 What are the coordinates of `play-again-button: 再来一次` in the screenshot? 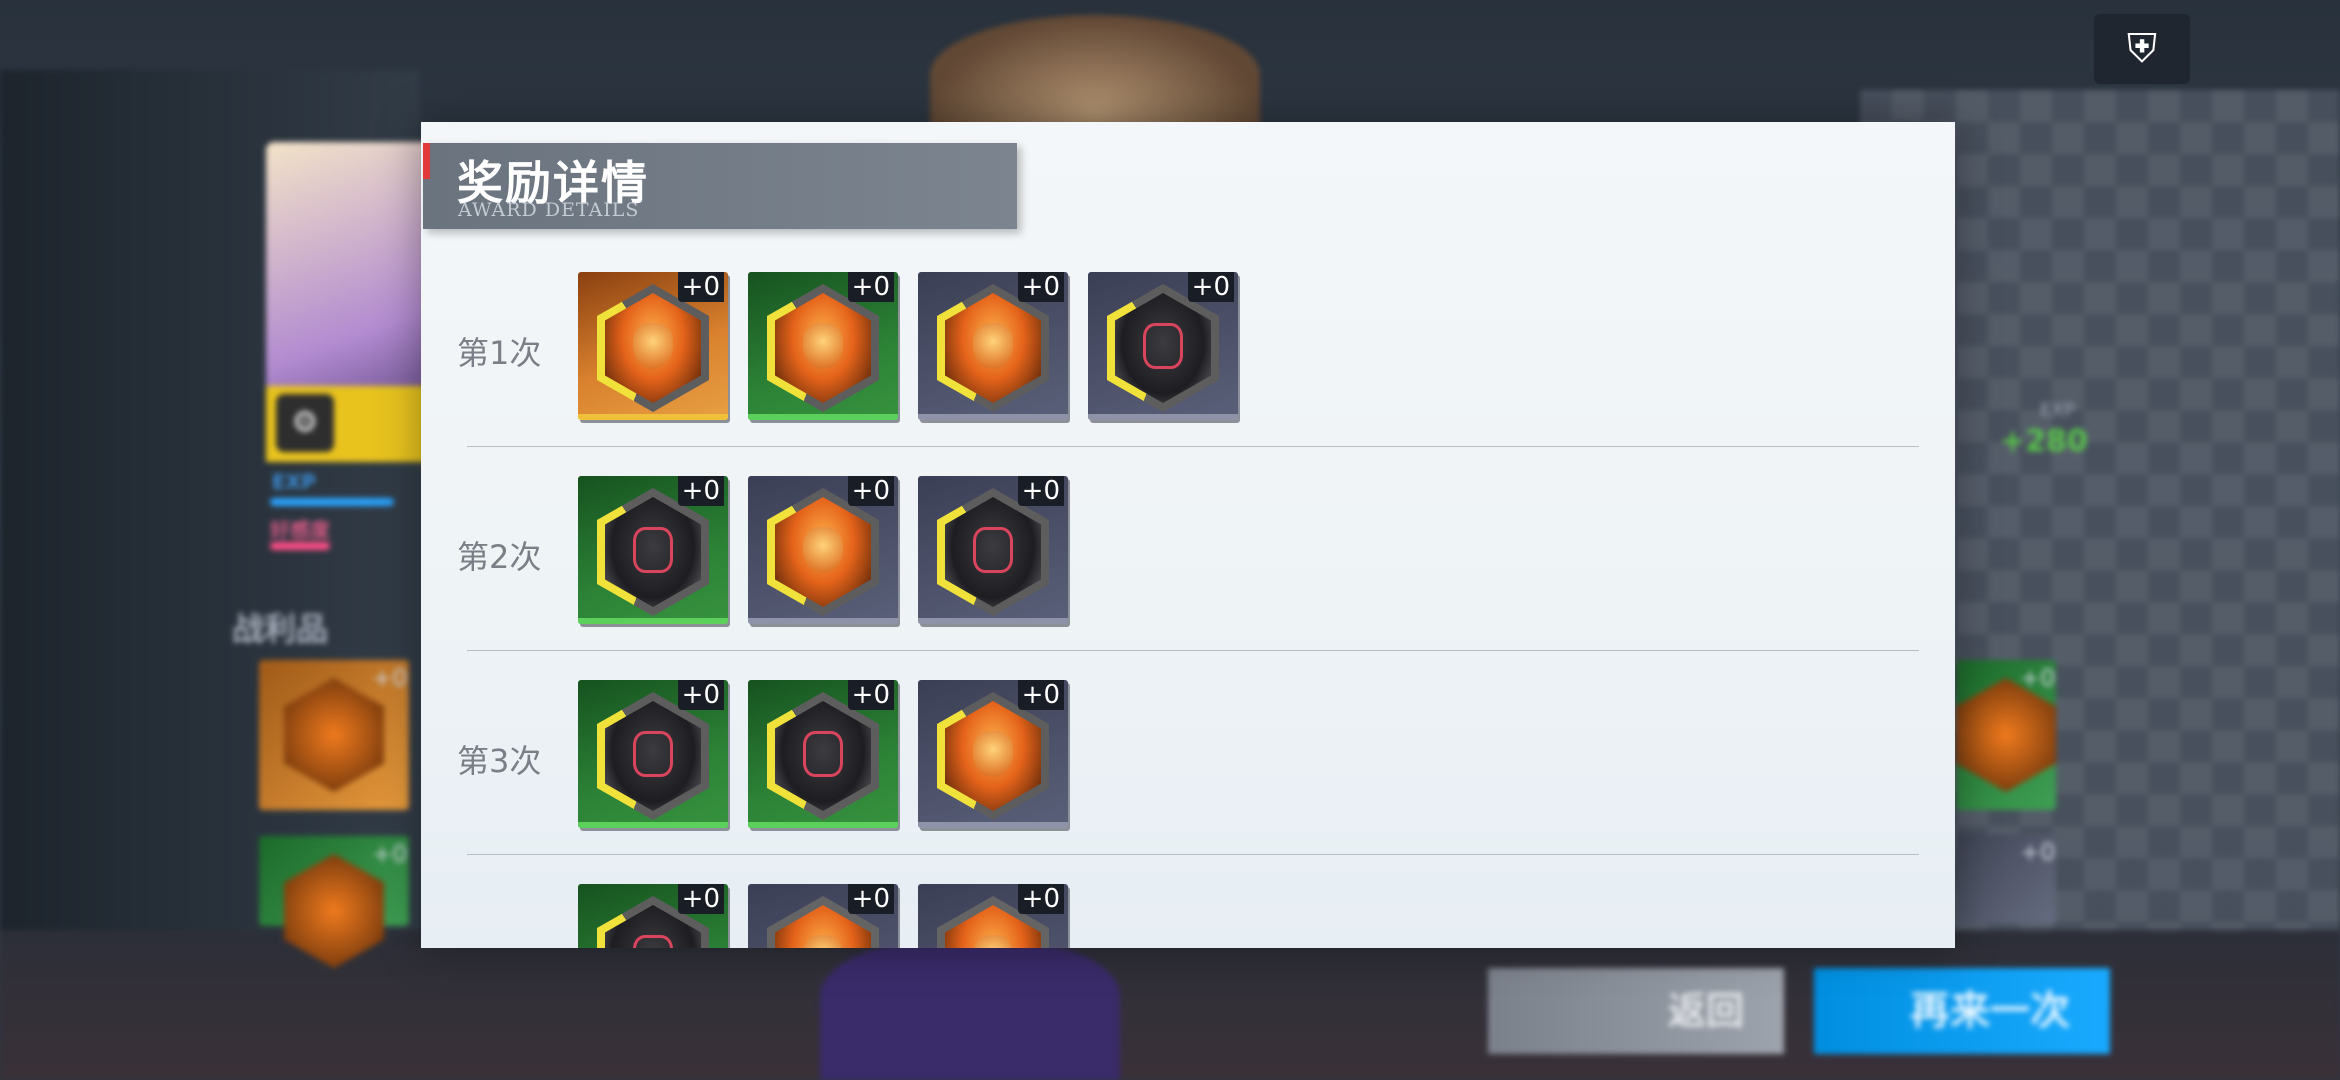 It's located at (1962, 1011).